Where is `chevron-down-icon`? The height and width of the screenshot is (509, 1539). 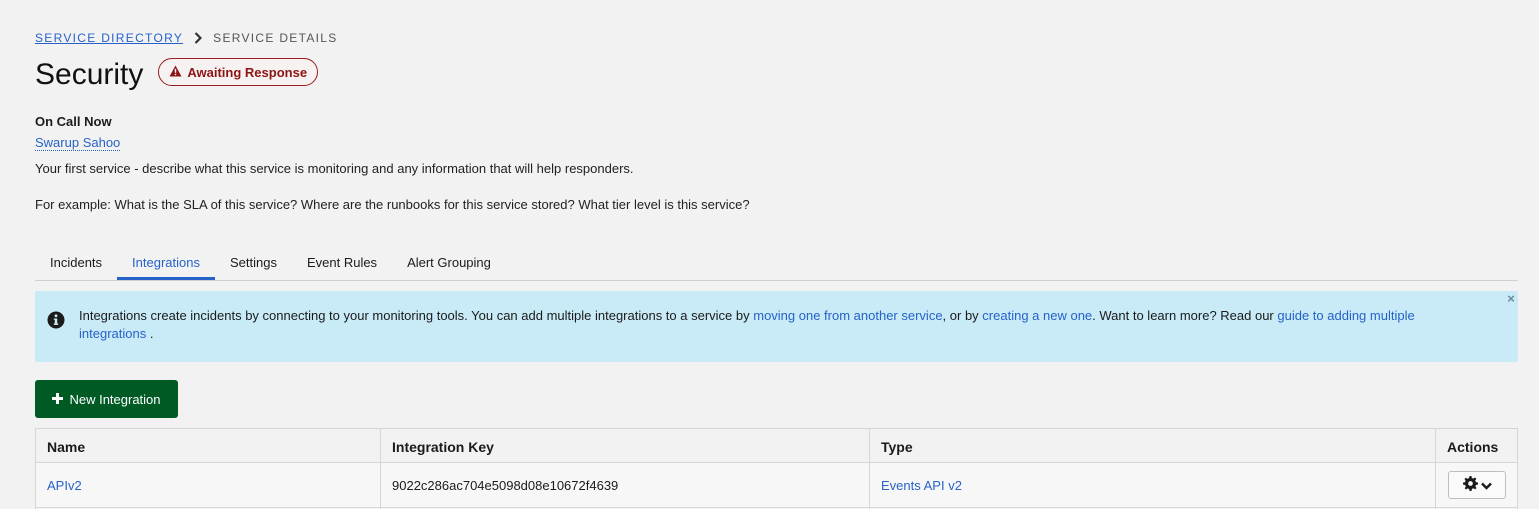 chevron-down-icon is located at coordinates (1486, 485).